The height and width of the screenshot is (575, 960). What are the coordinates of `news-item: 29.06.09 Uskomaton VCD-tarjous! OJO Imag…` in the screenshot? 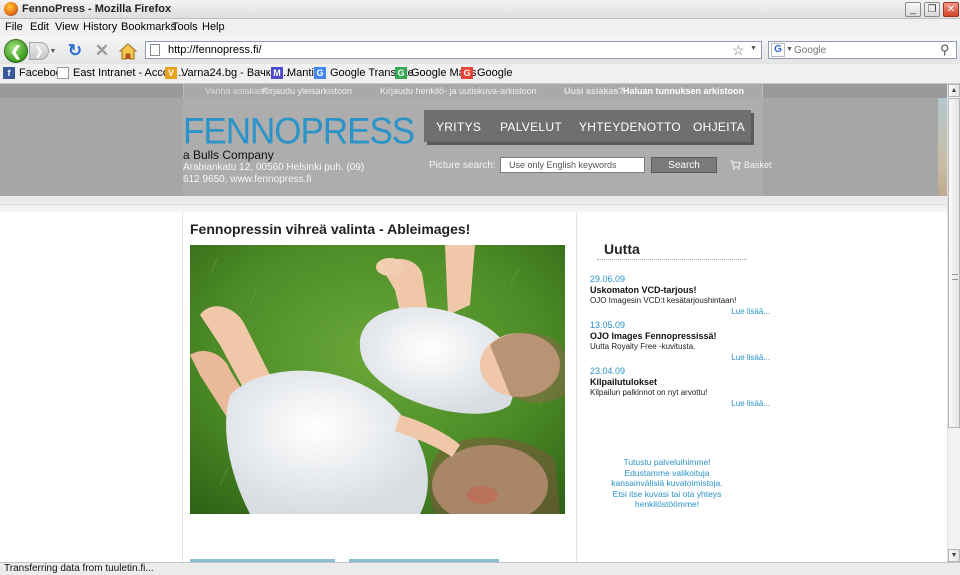 It's located at (680, 295).